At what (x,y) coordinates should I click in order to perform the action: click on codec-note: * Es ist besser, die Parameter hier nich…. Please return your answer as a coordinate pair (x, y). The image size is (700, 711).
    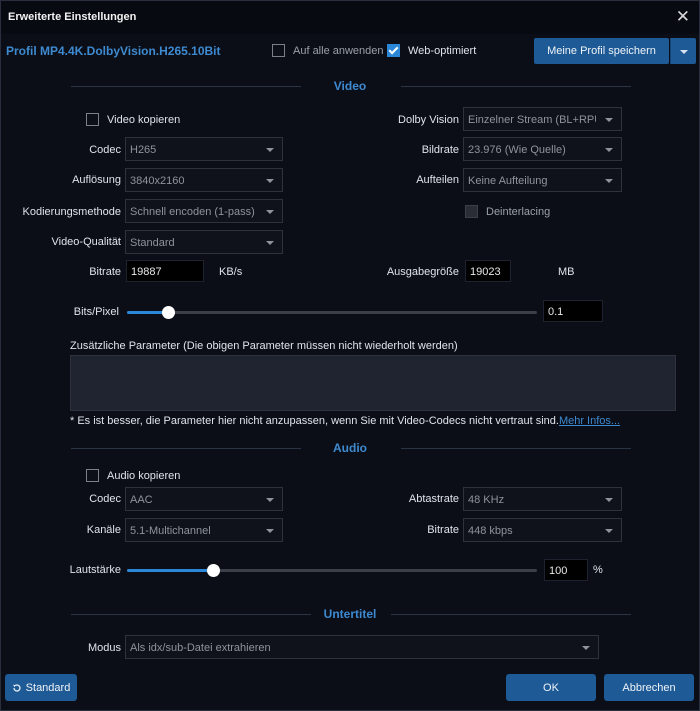
    Looking at the image, I should click on (345, 421).